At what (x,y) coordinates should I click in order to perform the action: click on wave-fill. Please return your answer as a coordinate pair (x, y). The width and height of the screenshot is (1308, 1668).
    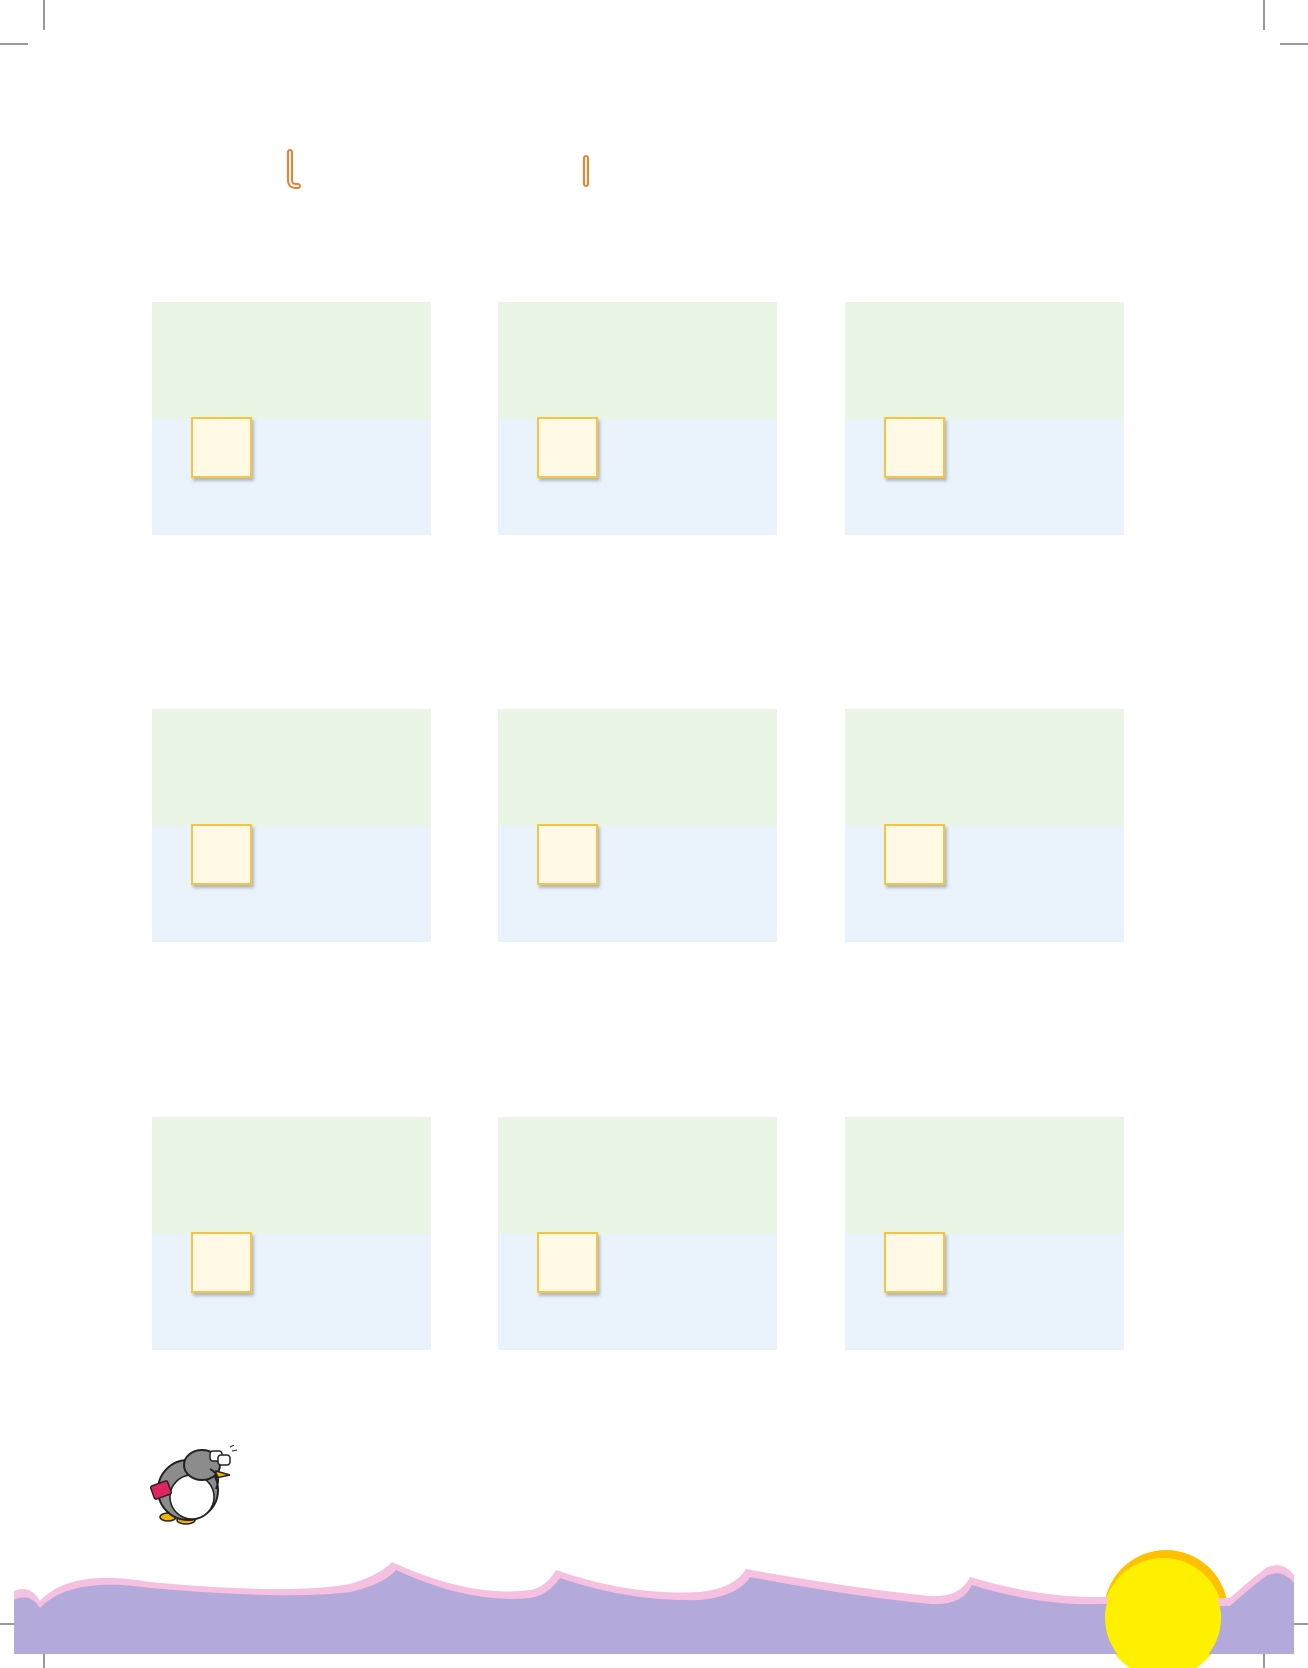
    Looking at the image, I should click on (654, 1612).